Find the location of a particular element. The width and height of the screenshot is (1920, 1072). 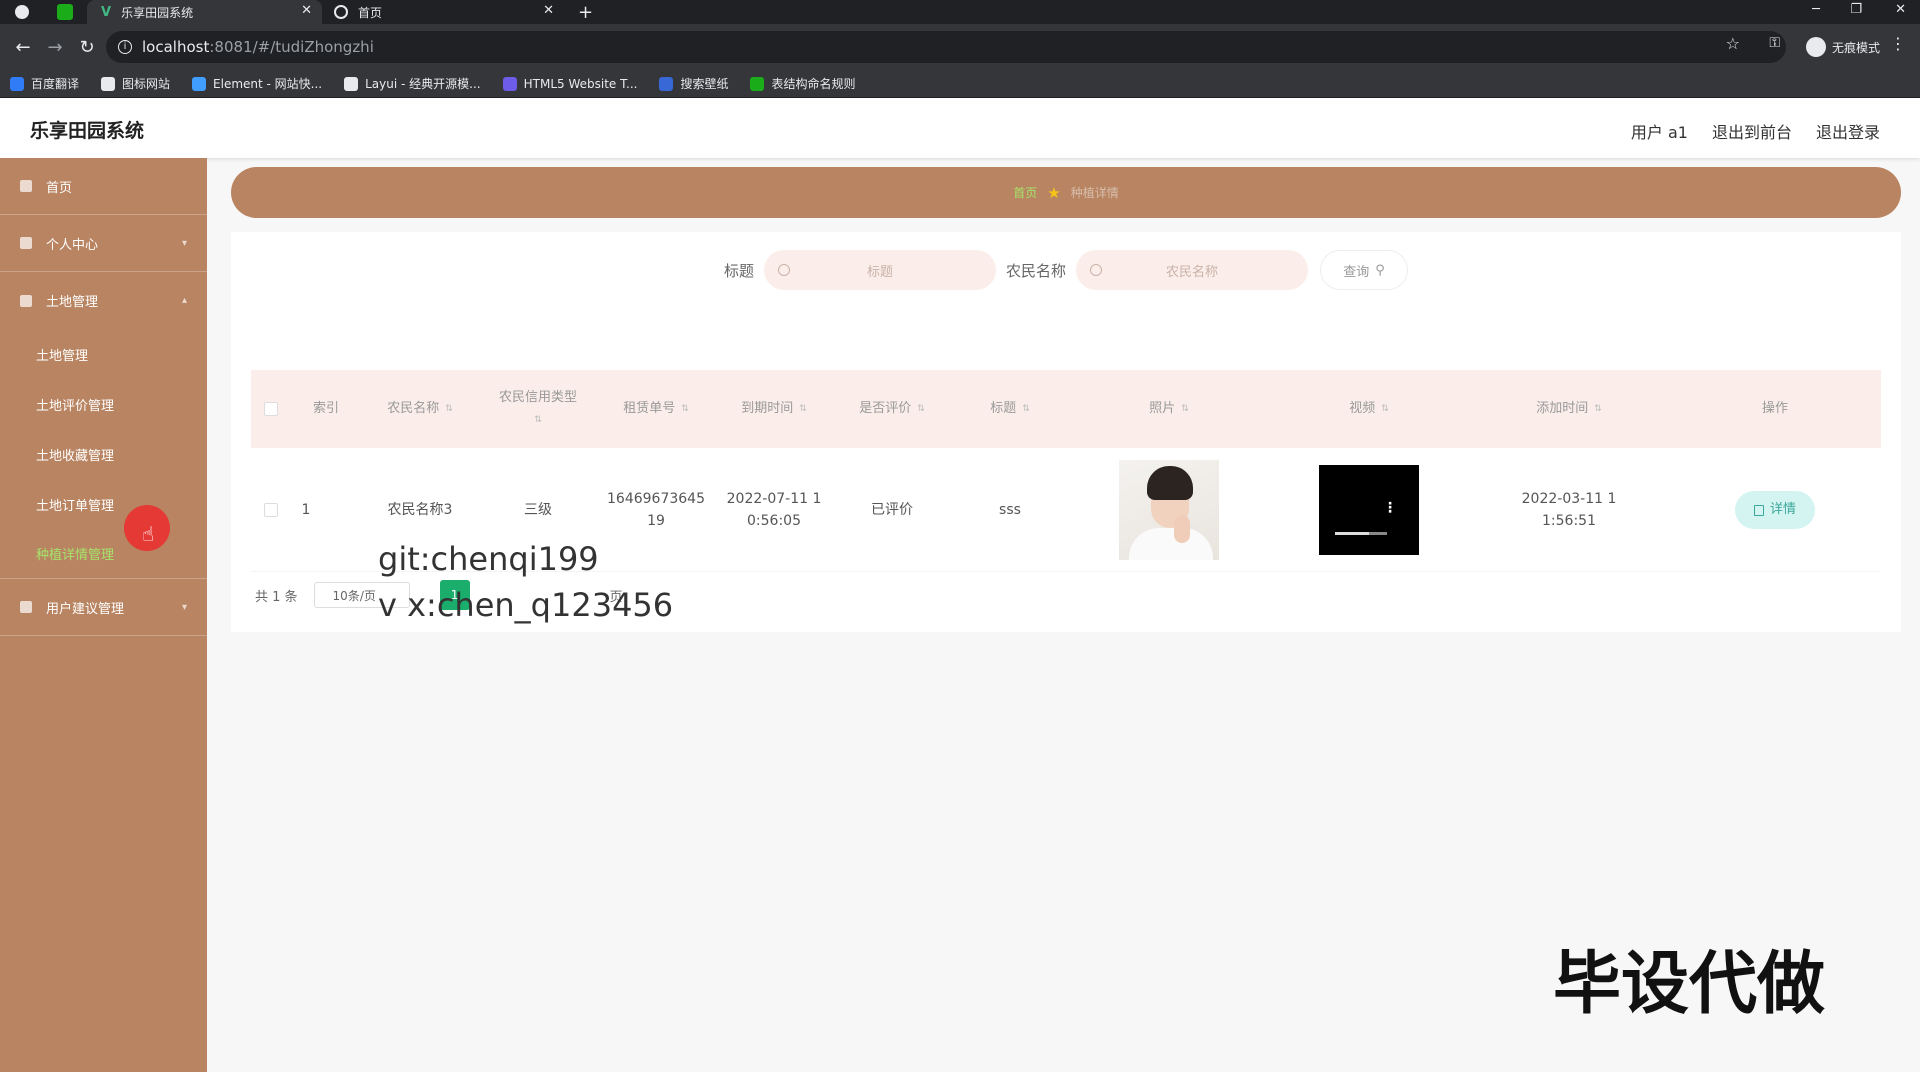

detail-button: 详情 is located at coordinates (1775, 510).